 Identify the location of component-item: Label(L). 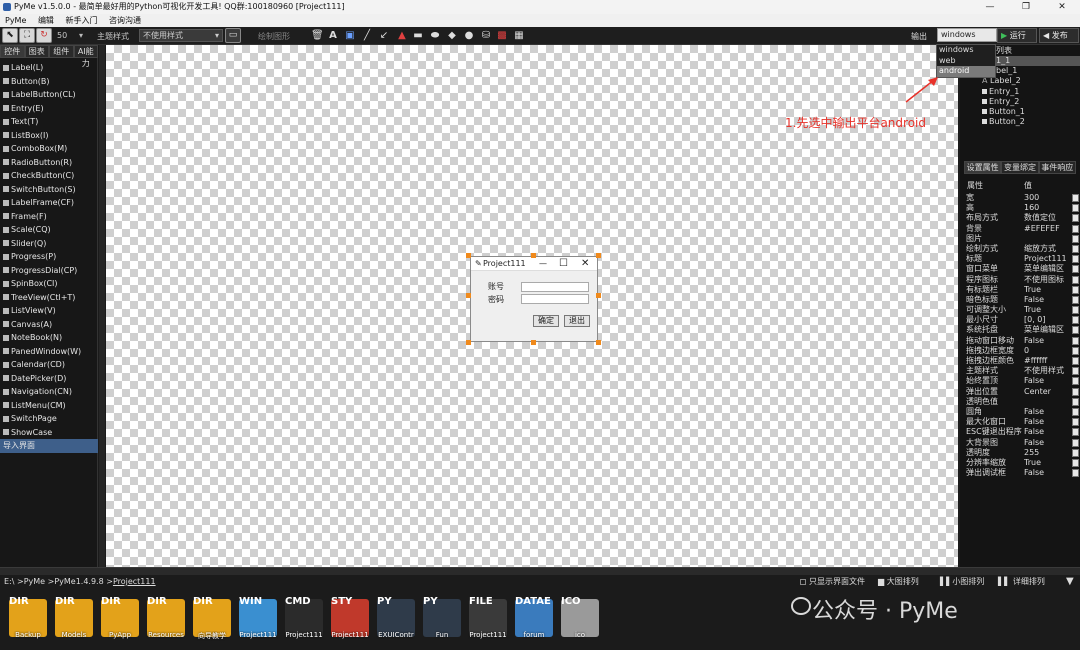
(49, 68).